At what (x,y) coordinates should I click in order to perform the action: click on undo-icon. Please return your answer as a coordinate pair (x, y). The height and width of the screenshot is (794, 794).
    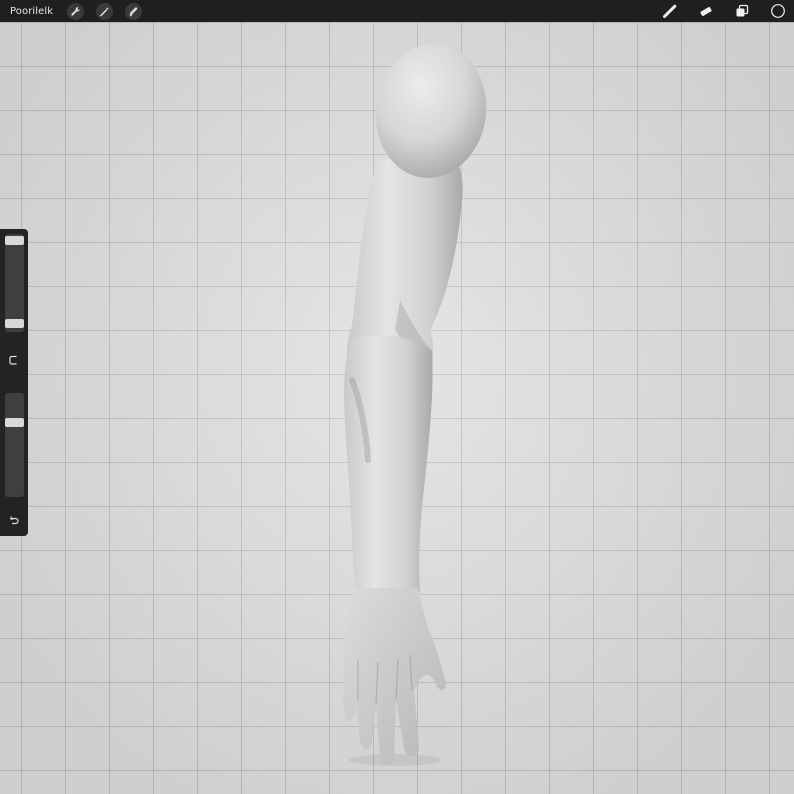
    Looking at the image, I should click on (14, 520).